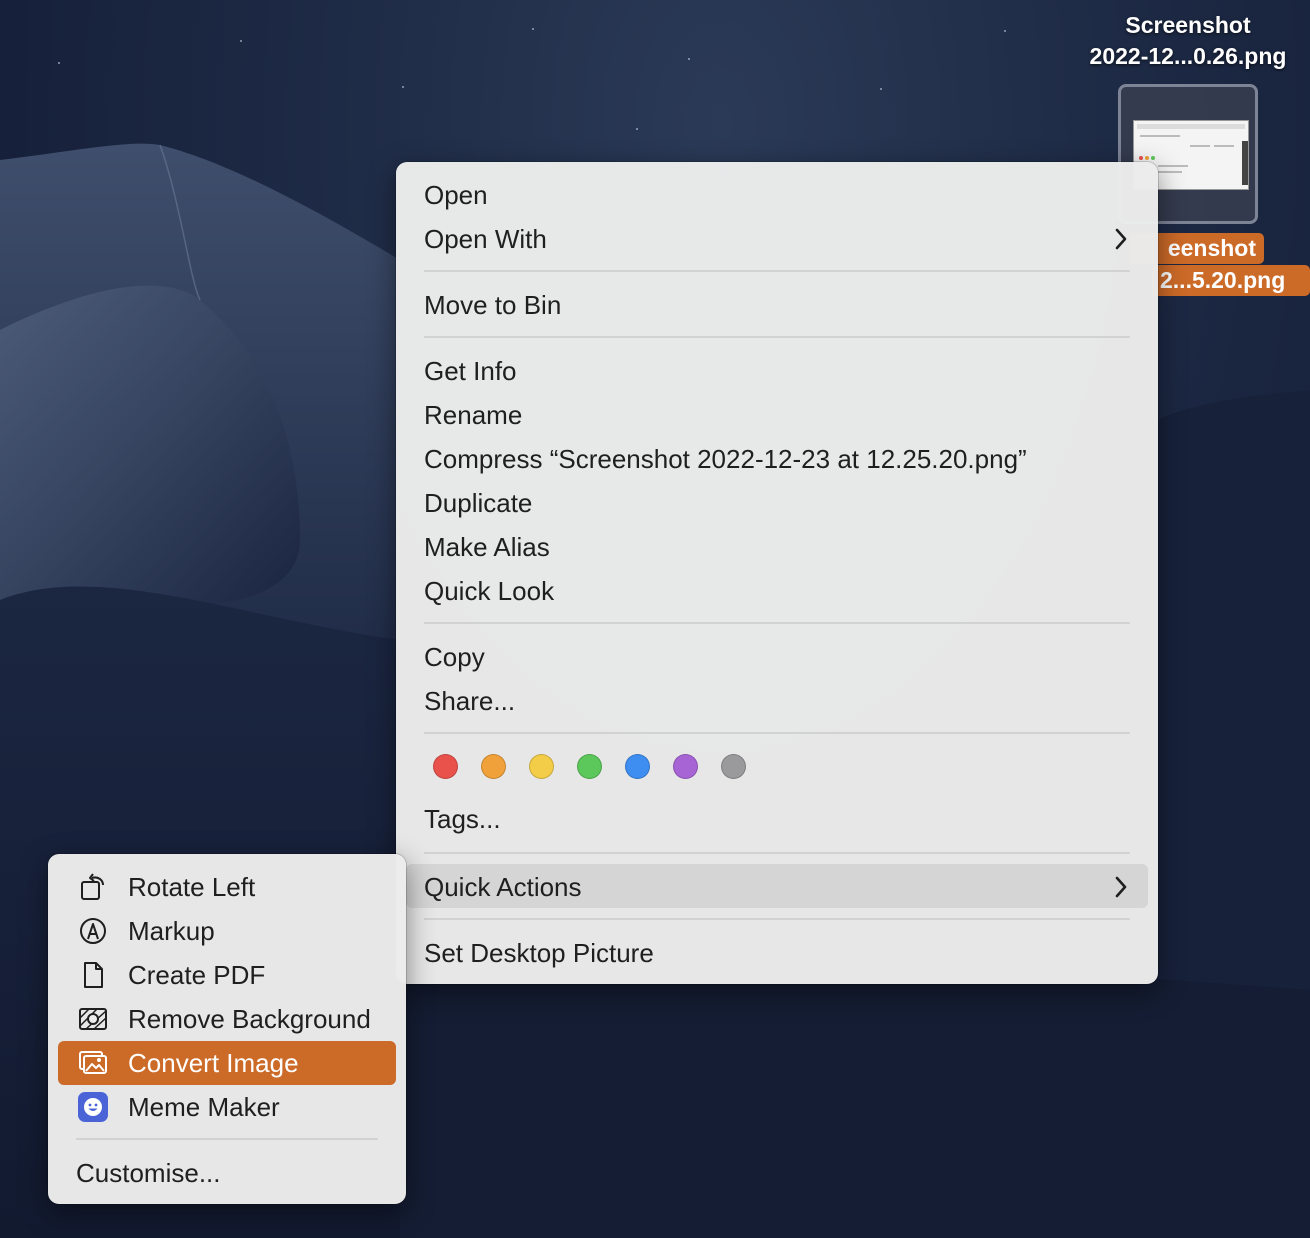 This screenshot has width=1310, height=1238. Describe the element at coordinates (445, 766) in the screenshot. I see `tag-red` at that location.